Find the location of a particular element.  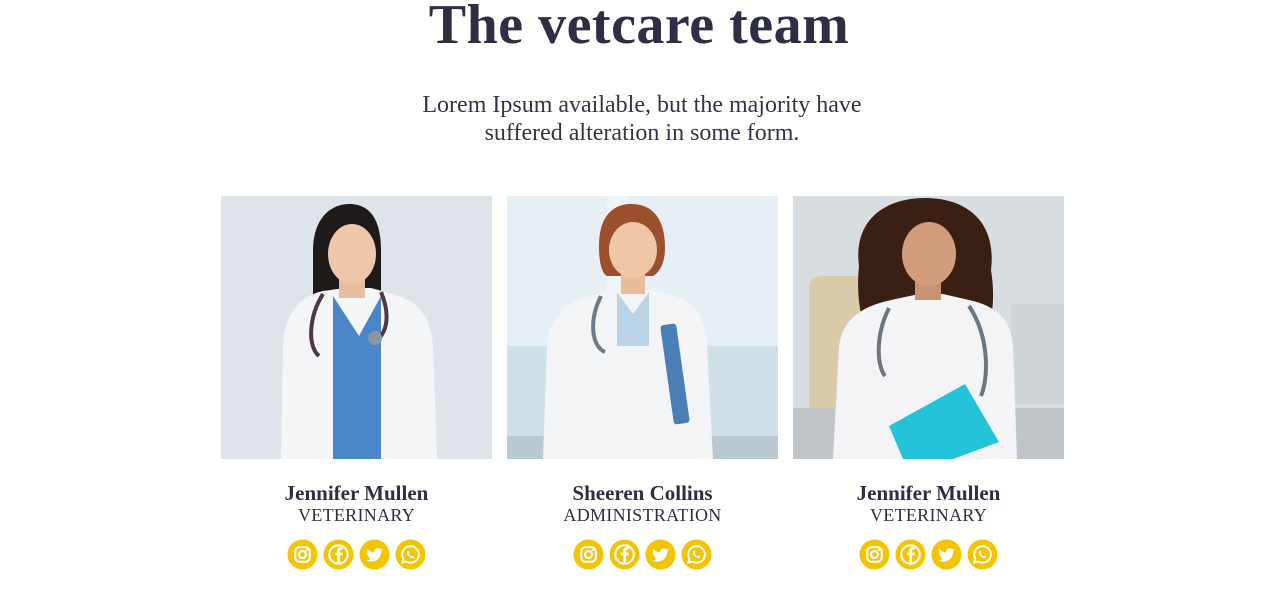

team-card: Sheeren Collins ADMINISTRATION is located at coordinates (642, 383).